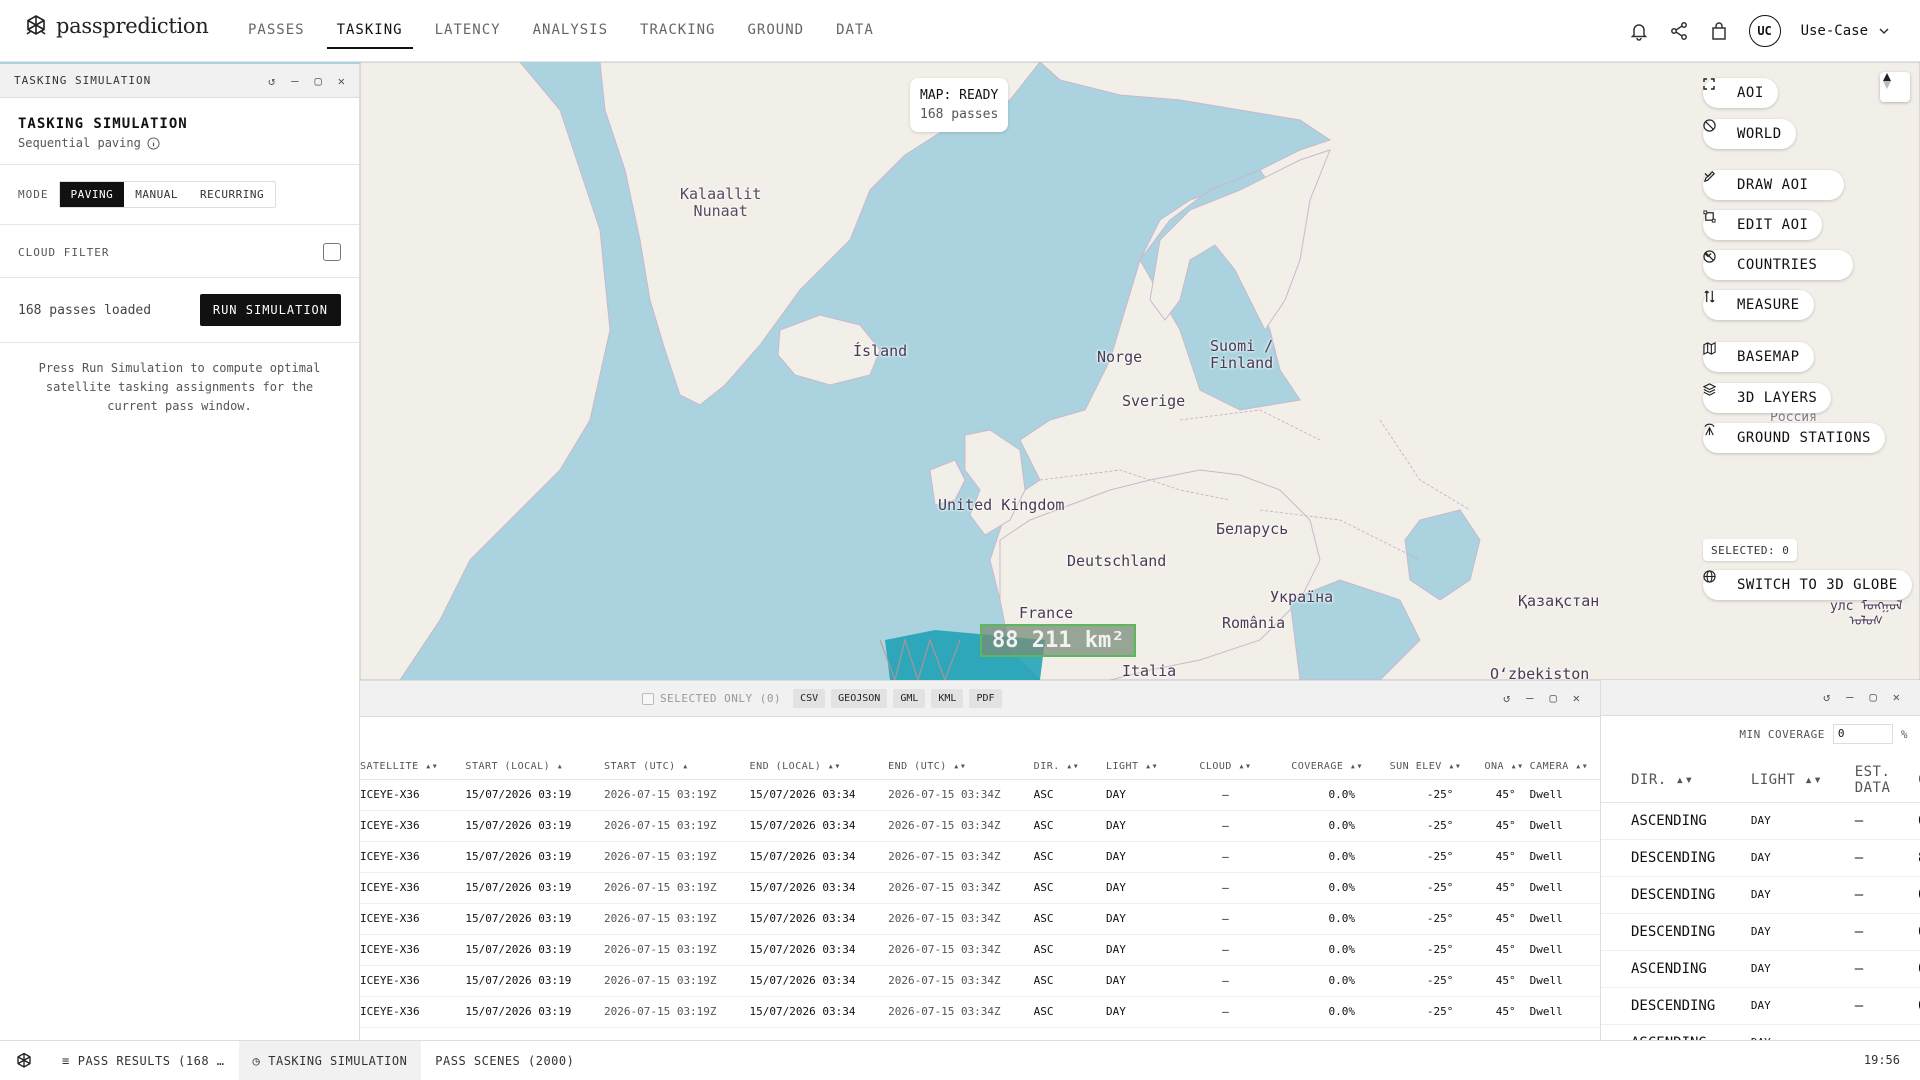 The height and width of the screenshot is (1080, 1920). Describe the element at coordinates (859, 698) in the screenshot. I see `export-geojson-button: GEOJSON` at that location.